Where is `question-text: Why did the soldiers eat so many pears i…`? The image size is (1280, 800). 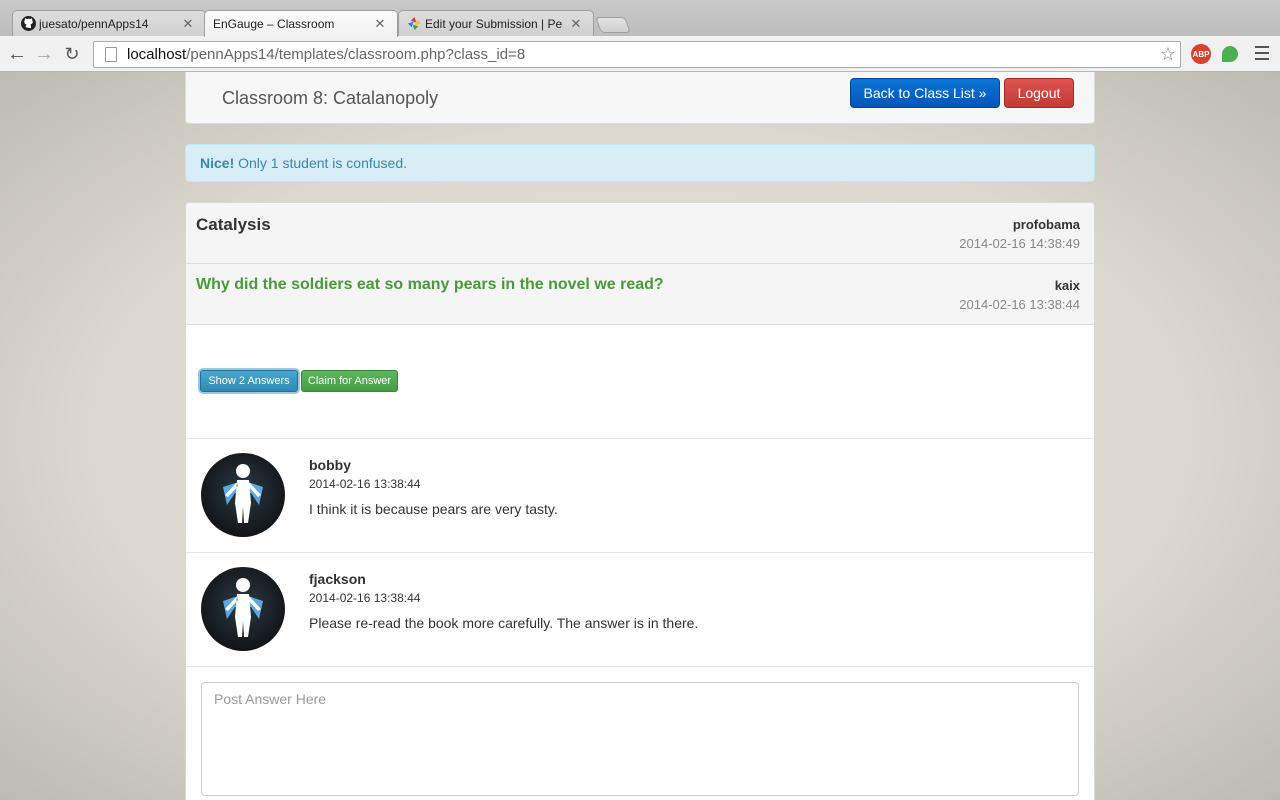 question-text: Why did the soldiers eat so many pears i… is located at coordinates (430, 284).